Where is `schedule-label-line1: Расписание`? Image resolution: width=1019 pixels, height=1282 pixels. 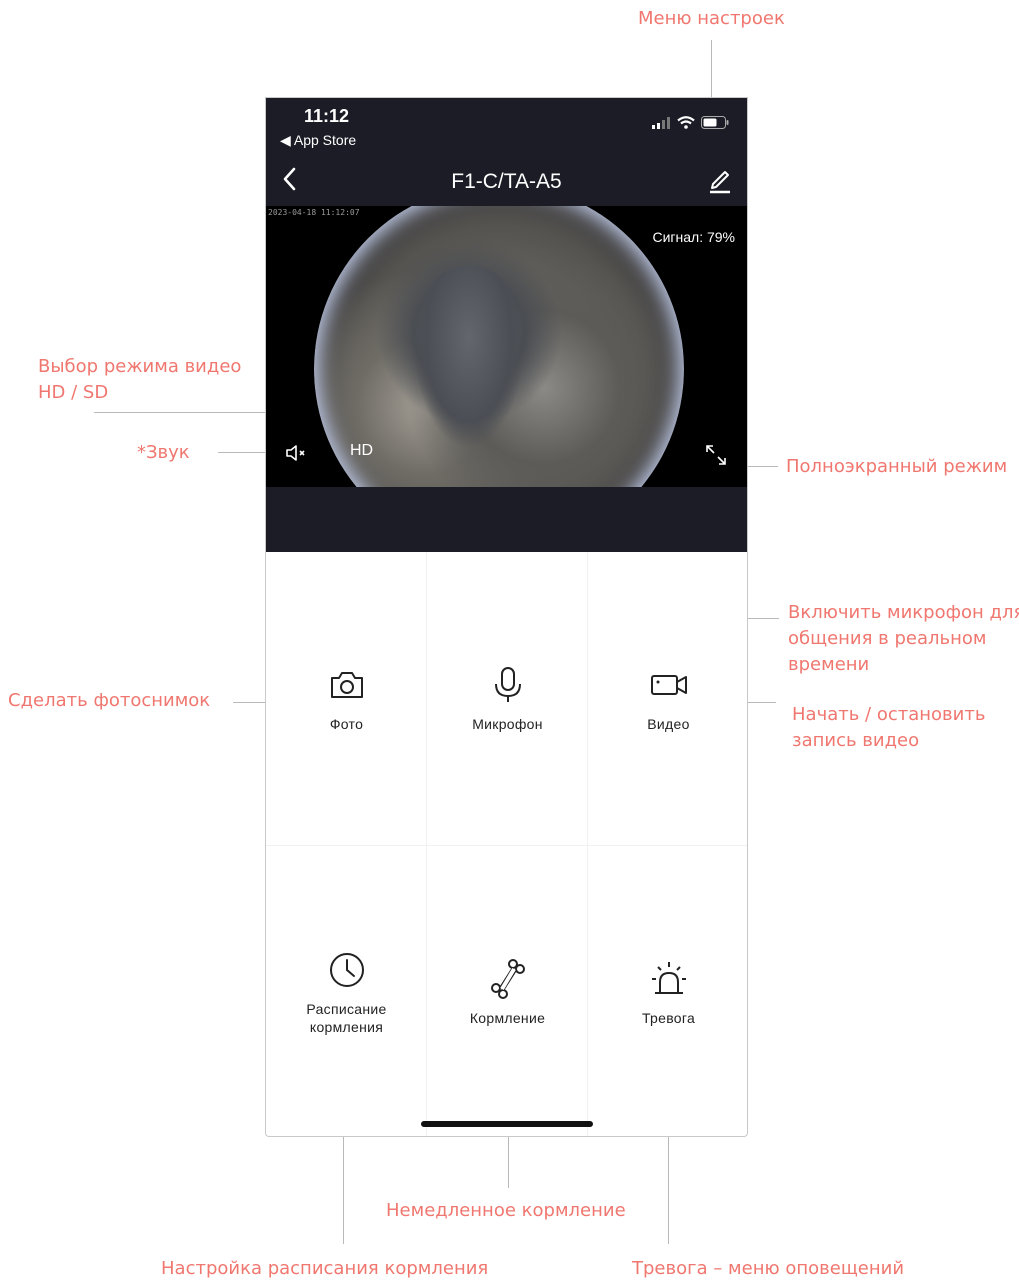 schedule-label-line1: Расписание is located at coordinates (346, 1008).